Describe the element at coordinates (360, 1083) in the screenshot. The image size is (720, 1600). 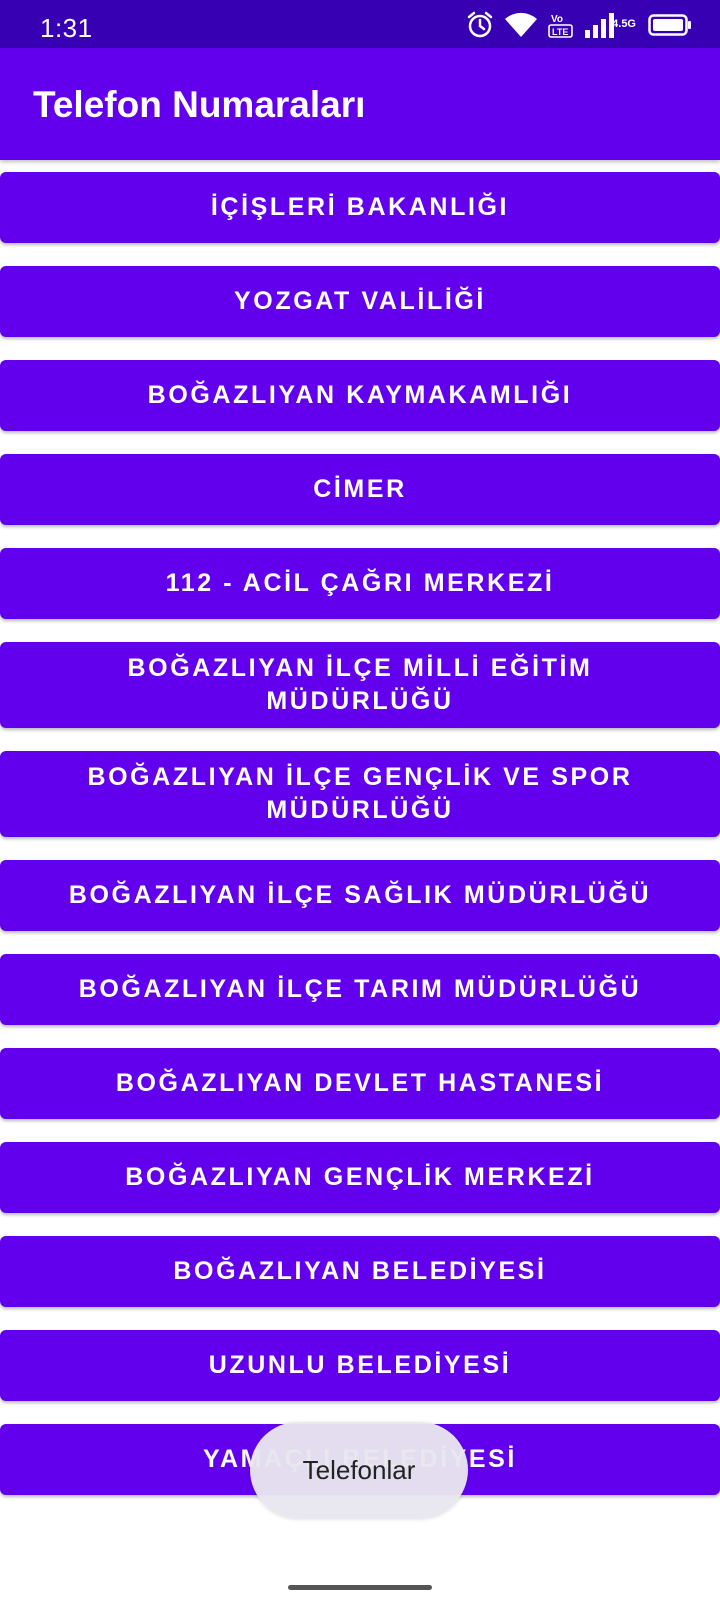
I see `button-devlet-hastanesi: BOĞAZLIYAN DEVLET HASTANESİ` at that location.